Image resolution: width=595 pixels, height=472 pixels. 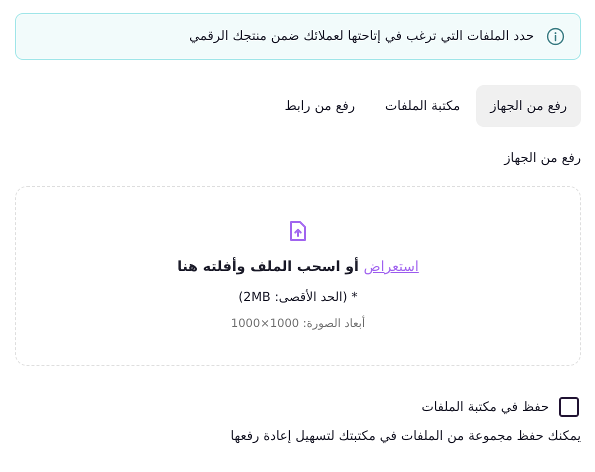 What do you see at coordinates (541, 158) in the screenshot?
I see `section-label: رفع من الجهاز` at bounding box center [541, 158].